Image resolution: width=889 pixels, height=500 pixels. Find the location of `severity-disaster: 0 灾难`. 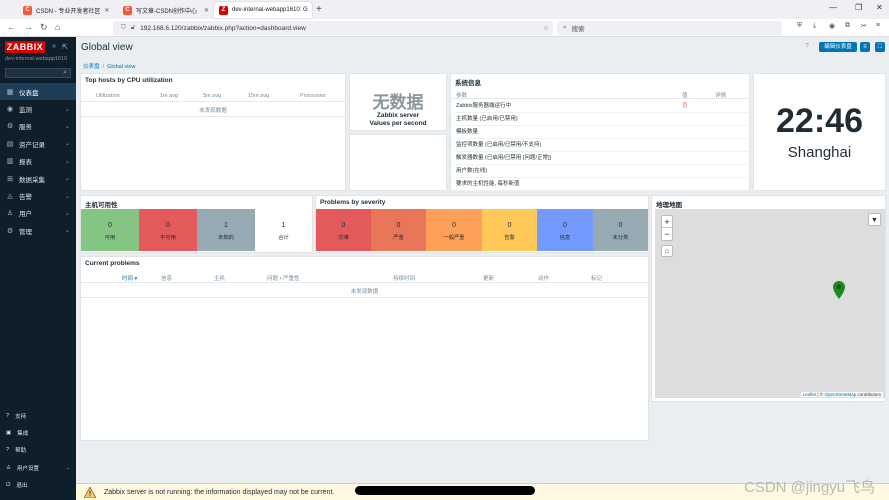

severity-disaster: 0 灾难 is located at coordinates (343, 230).